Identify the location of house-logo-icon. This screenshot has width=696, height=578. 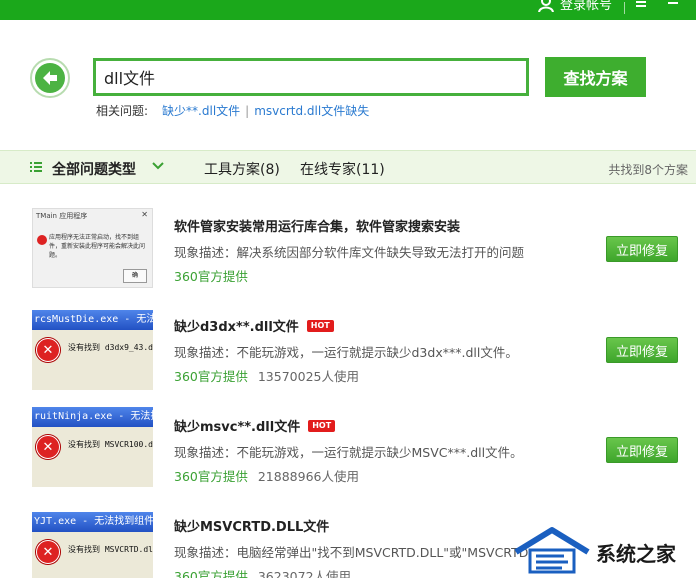
(552, 550).